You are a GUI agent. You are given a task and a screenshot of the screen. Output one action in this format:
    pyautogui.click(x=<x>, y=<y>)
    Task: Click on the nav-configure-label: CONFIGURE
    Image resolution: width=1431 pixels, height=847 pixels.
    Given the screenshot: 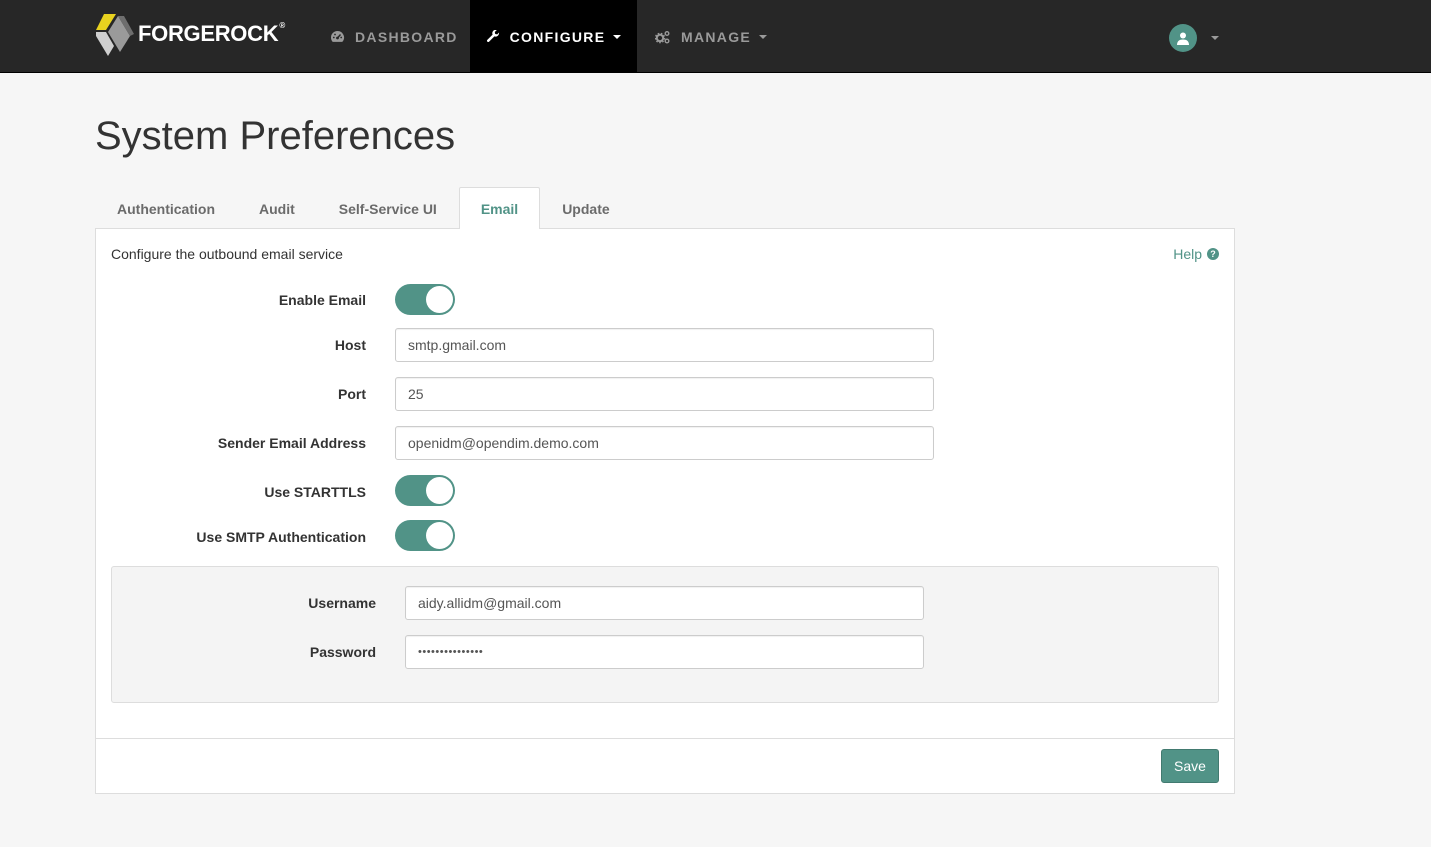 What is the action you would take?
    pyautogui.click(x=557, y=36)
    